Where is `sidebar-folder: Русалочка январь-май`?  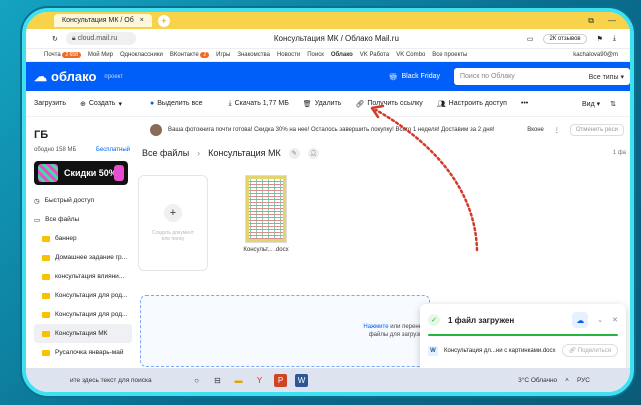 sidebar-folder: Русалочка январь-май is located at coordinates (86, 352).